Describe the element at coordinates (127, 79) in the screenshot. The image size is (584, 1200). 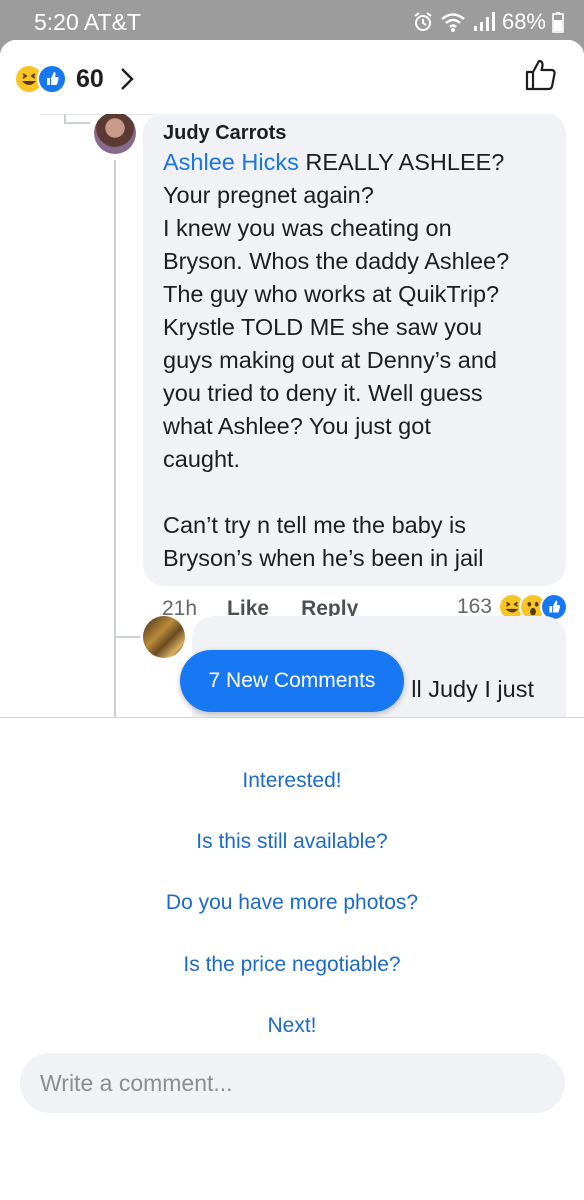
I see `chevron-right-icon` at that location.